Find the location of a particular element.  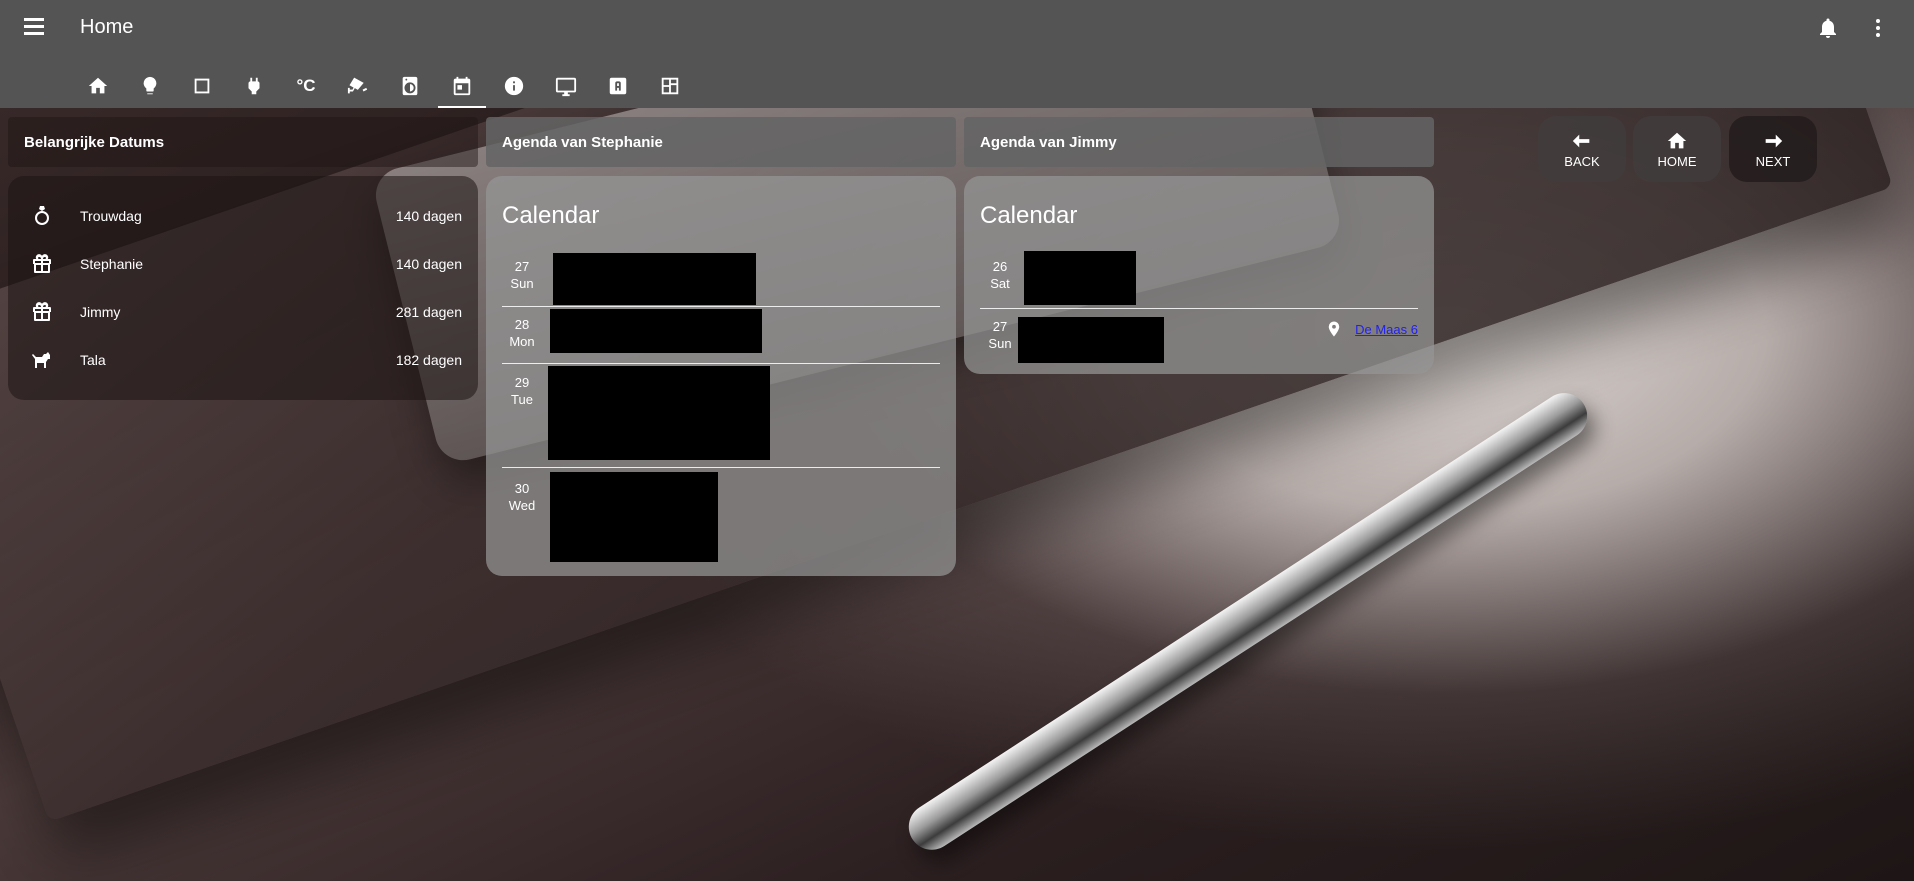

date-value: 281 dagen is located at coordinates (428, 312).